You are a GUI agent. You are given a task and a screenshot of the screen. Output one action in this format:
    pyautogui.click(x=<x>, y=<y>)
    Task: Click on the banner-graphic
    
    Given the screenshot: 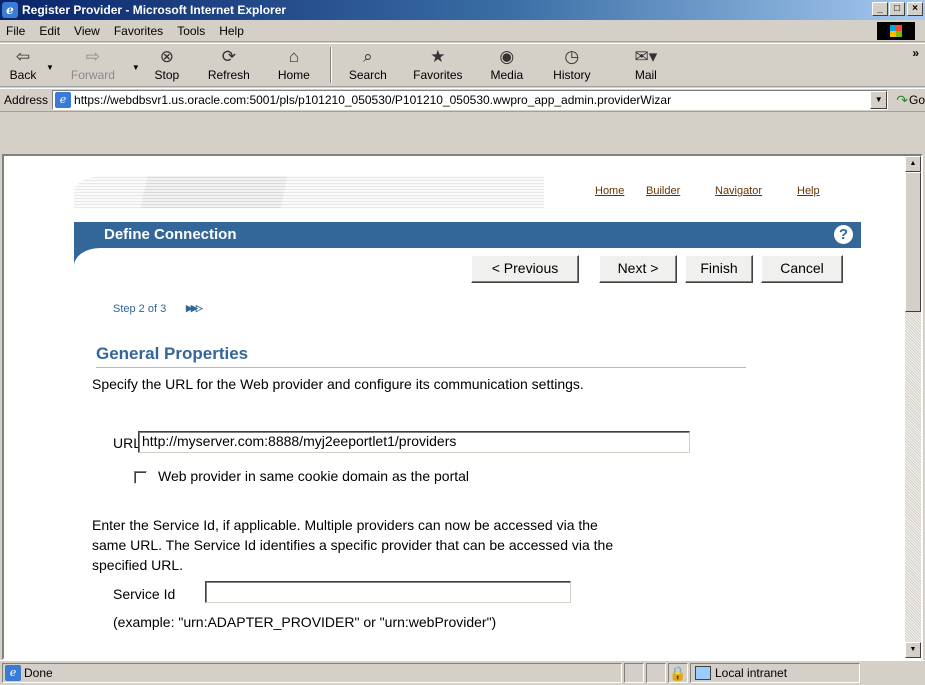 What is the action you would take?
    pyautogui.click(x=214, y=192)
    